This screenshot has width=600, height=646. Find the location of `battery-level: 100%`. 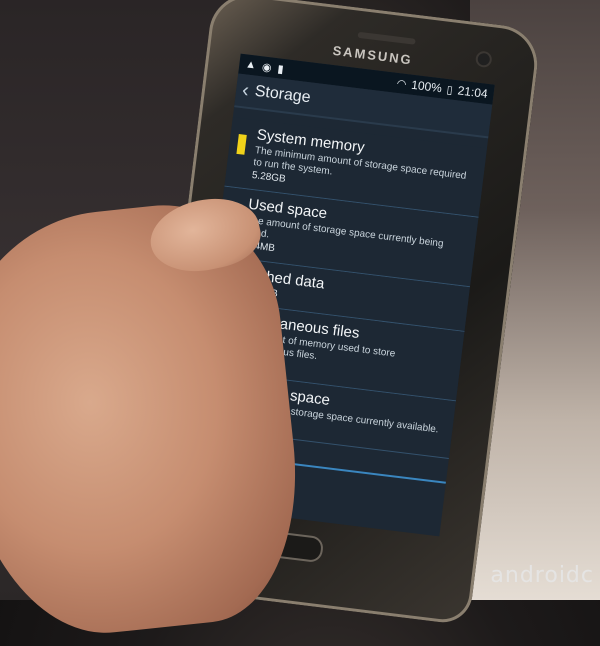

battery-level: 100% is located at coordinates (426, 86).